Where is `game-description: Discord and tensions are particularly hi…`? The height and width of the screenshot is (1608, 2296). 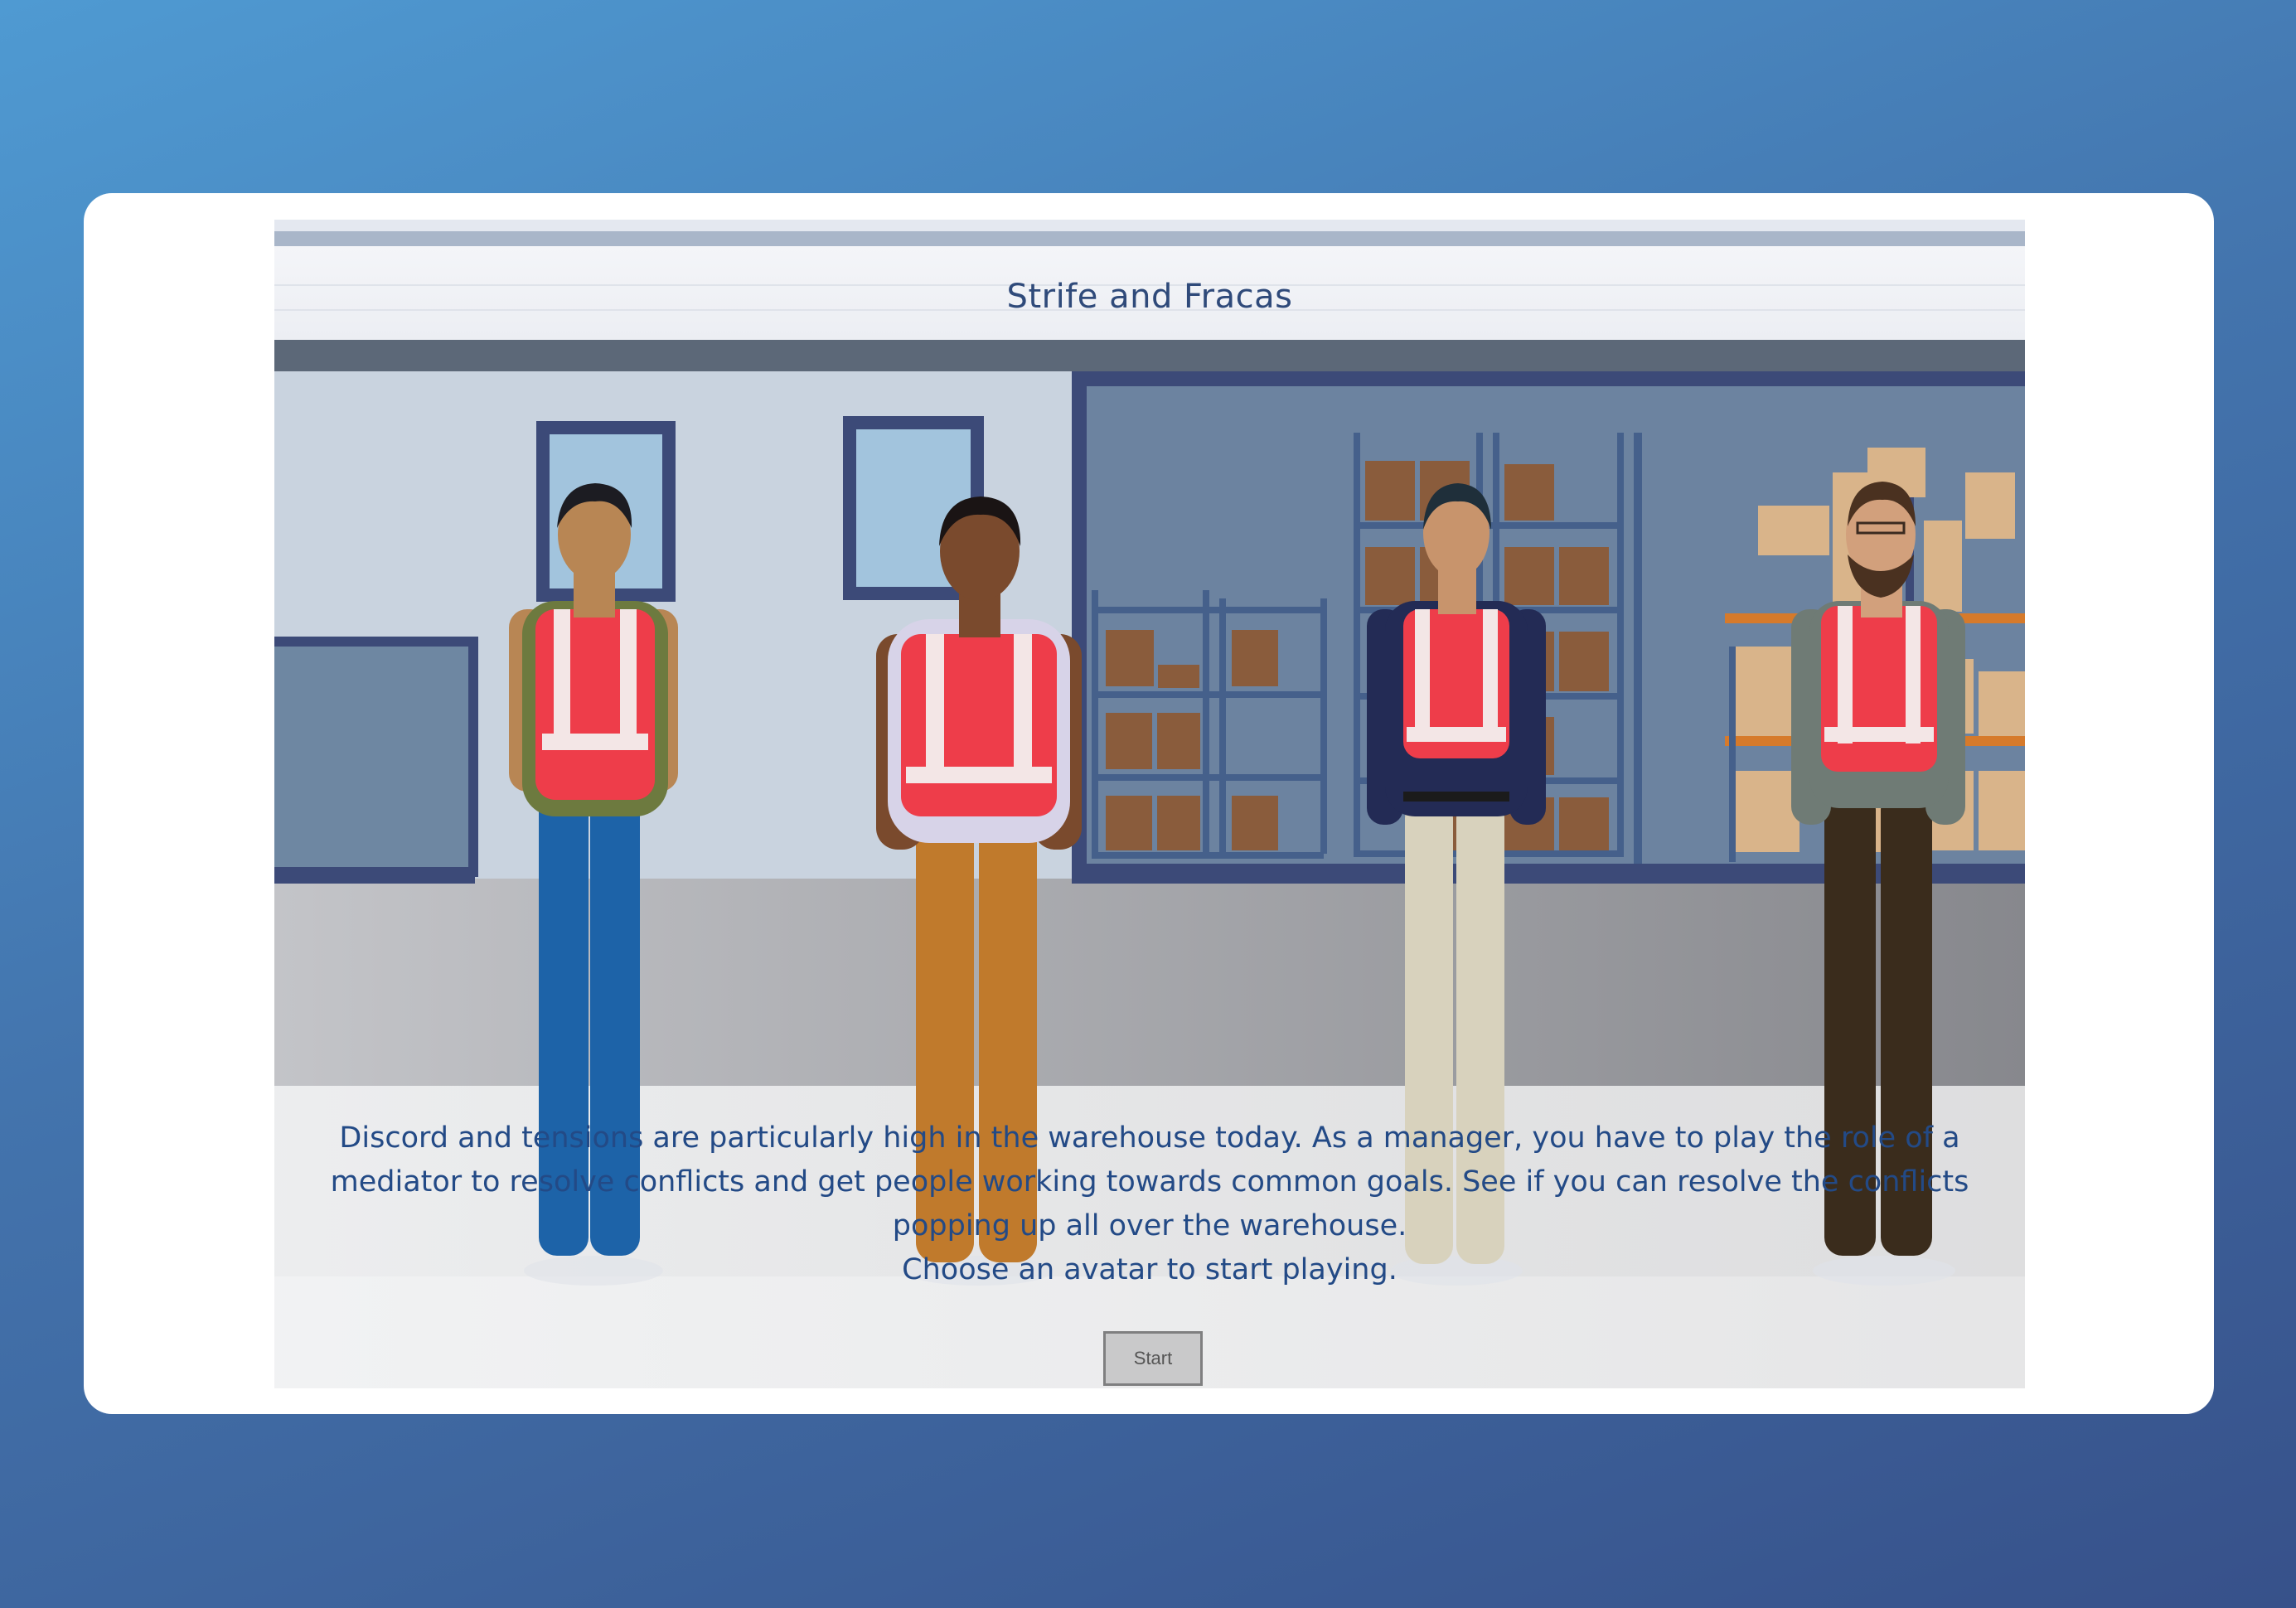
game-description: Discord and tensions are particularly hi… is located at coordinates (1150, 1204).